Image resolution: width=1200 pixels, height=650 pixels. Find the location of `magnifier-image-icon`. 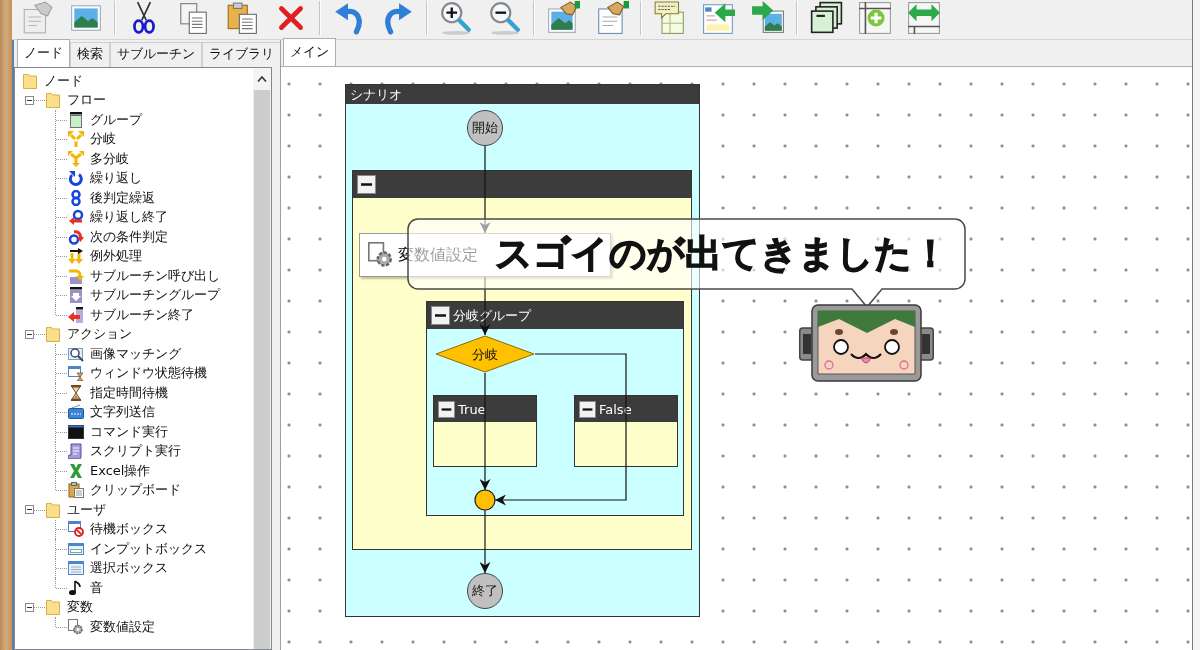

magnifier-image-icon is located at coordinates (76, 353).